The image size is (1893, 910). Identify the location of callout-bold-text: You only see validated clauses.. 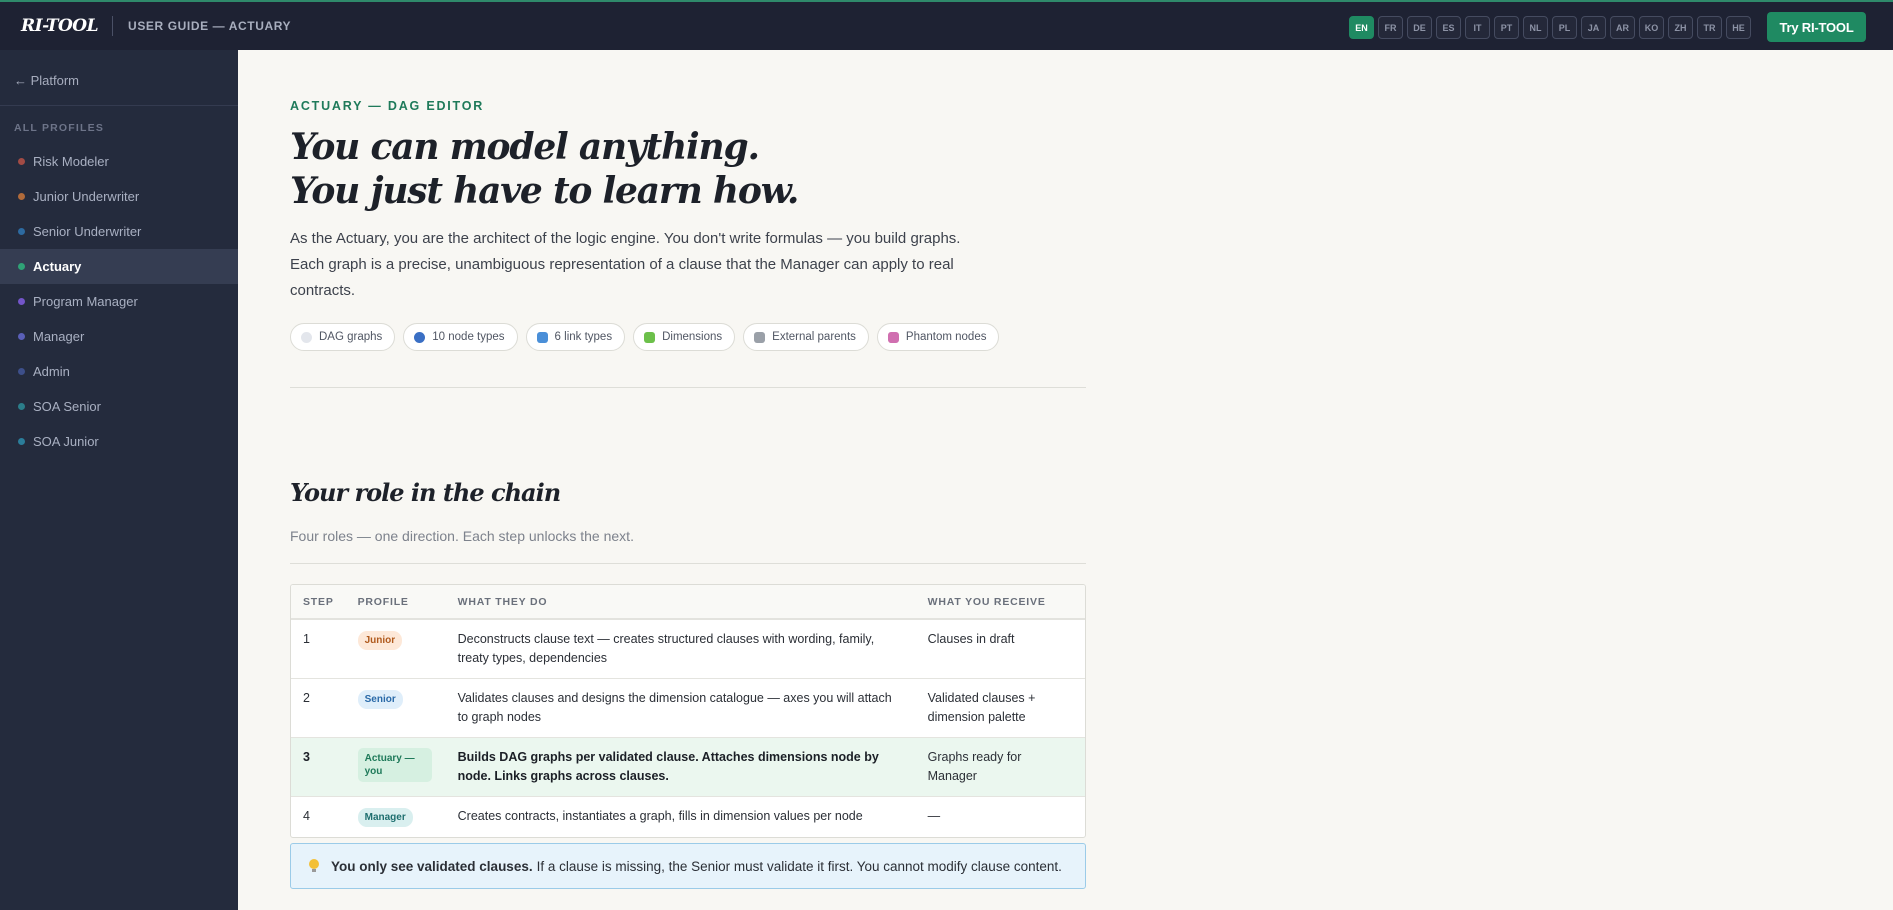
(432, 866).